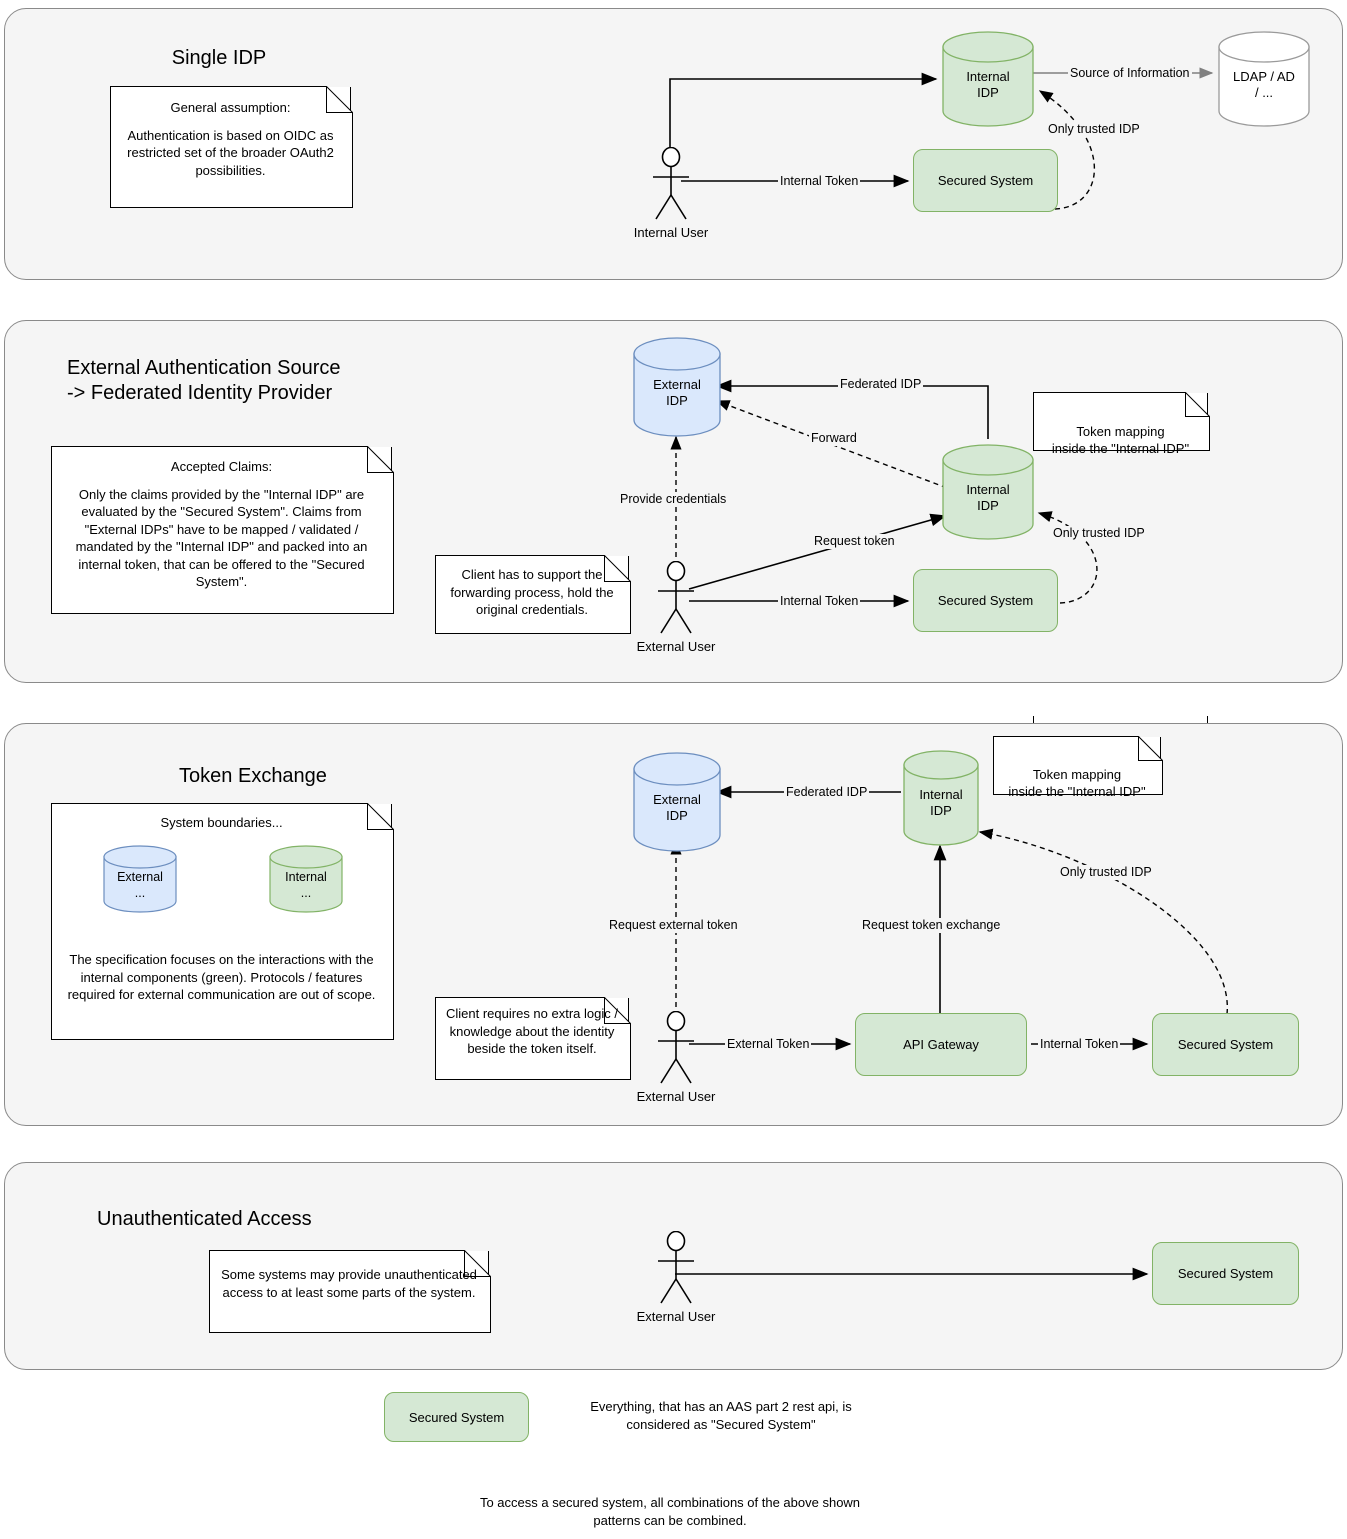 The height and width of the screenshot is (1539, 1347). I want to click on edge-label-request-token: Request token, so click(854, 541).